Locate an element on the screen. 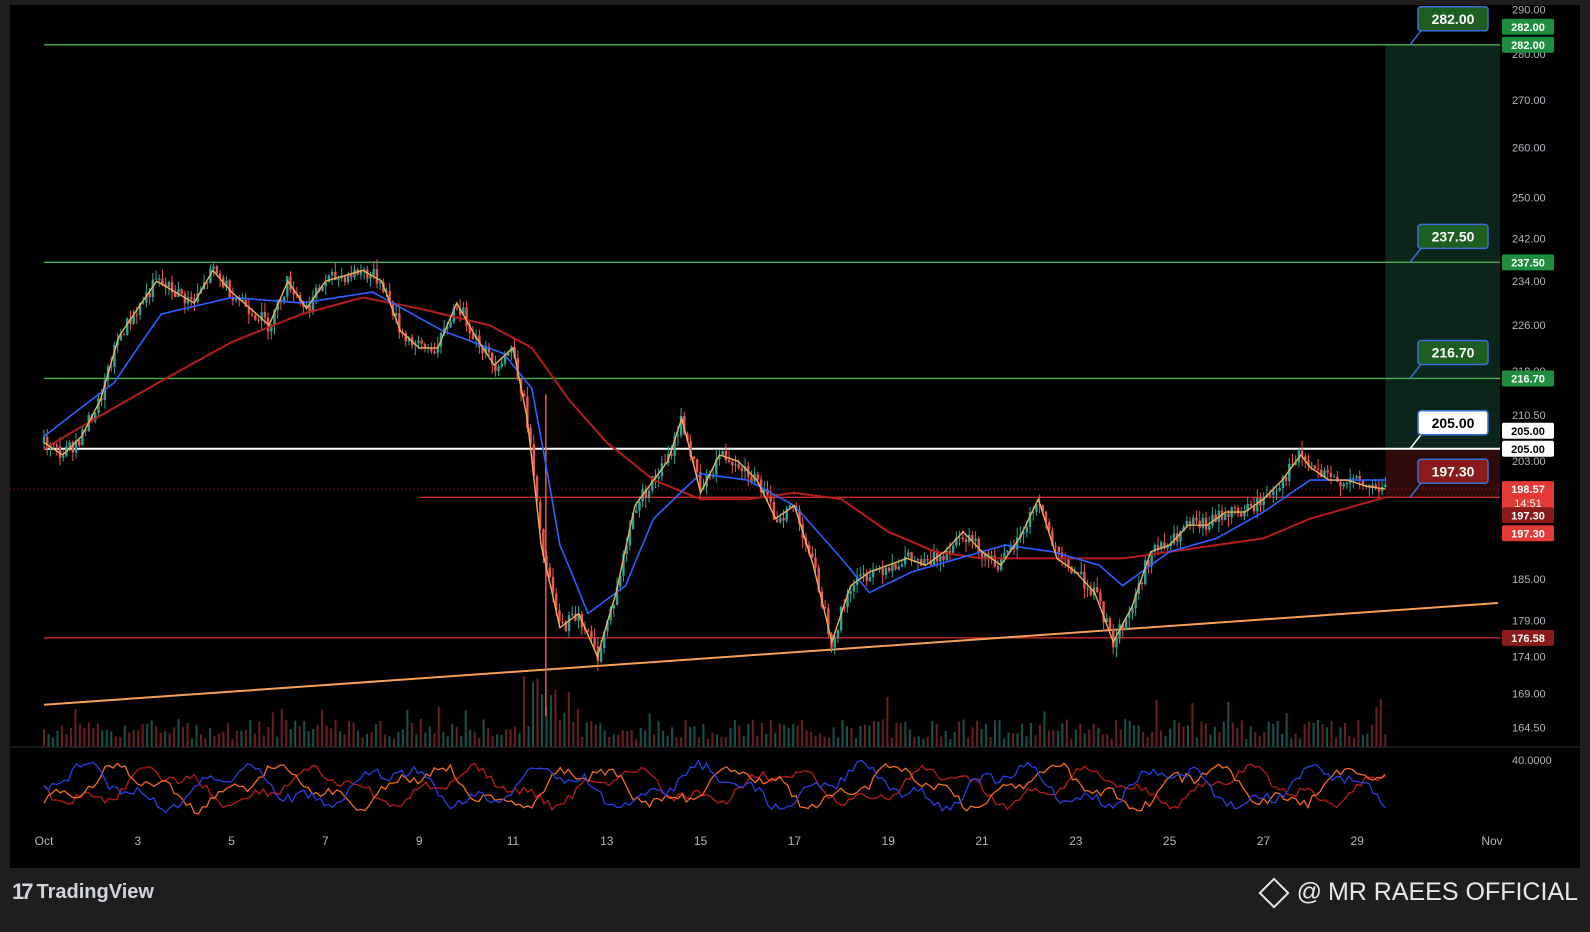  time-axis-tick: 3 is located at coordinates (137, 841).